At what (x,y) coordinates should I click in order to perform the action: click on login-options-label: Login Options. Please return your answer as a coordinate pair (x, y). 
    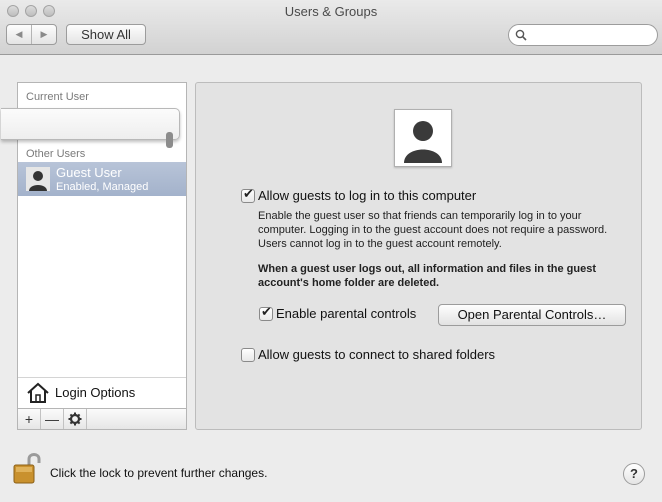
    Looking at the image, I should click on (95, 392).